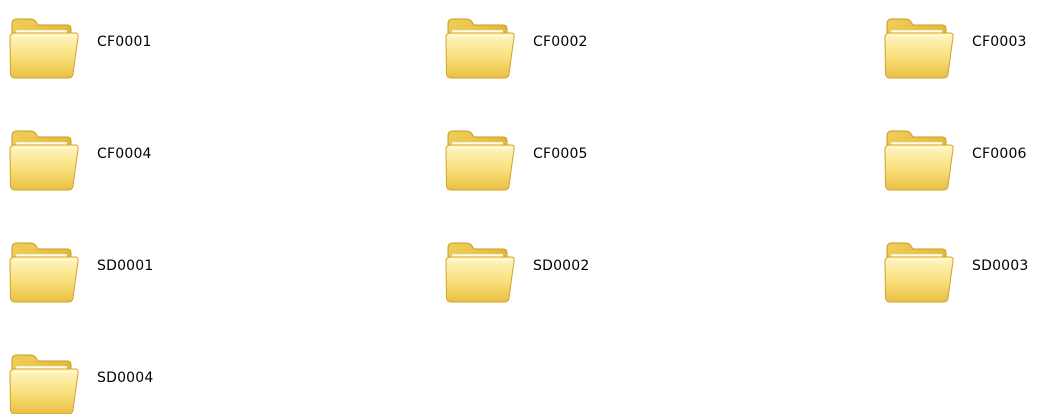 The width and height of the screenshot is (1055, 414). I want to click on folder-label: CF0001, so click(124, 42).